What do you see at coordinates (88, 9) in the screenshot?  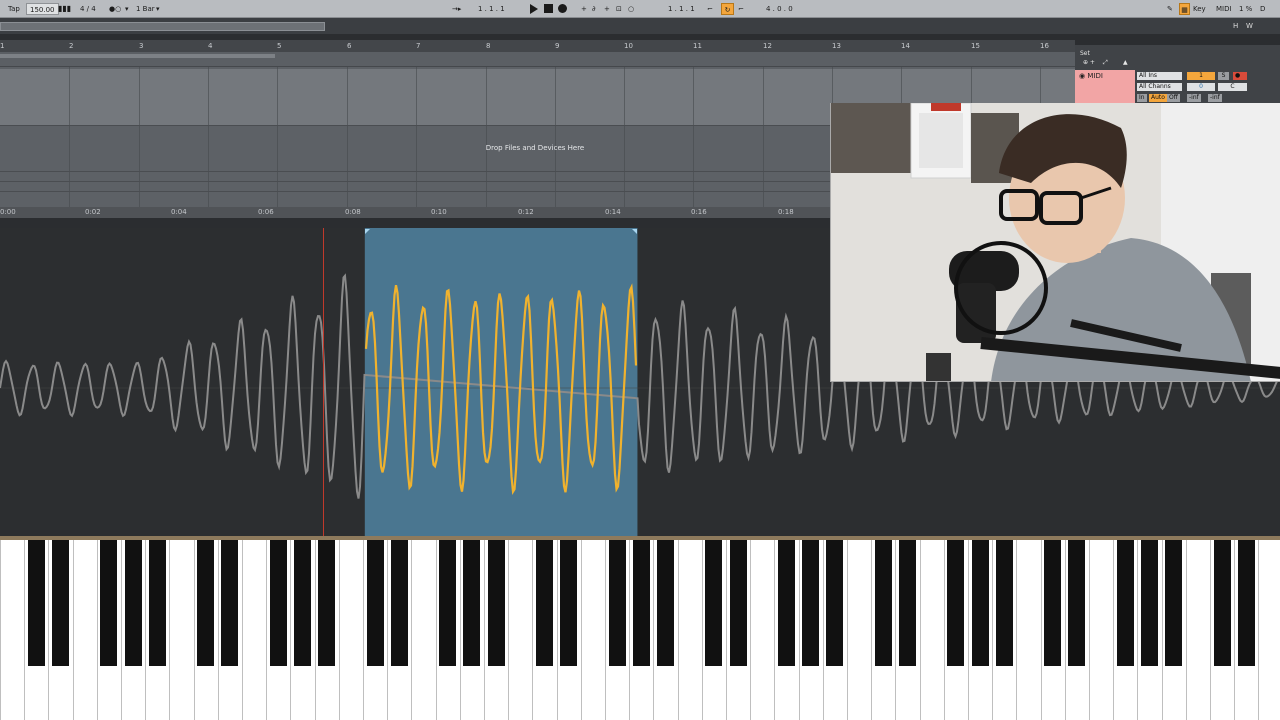 I see `time-signature-field: 4 / 4` at bounding box center [88, 9].